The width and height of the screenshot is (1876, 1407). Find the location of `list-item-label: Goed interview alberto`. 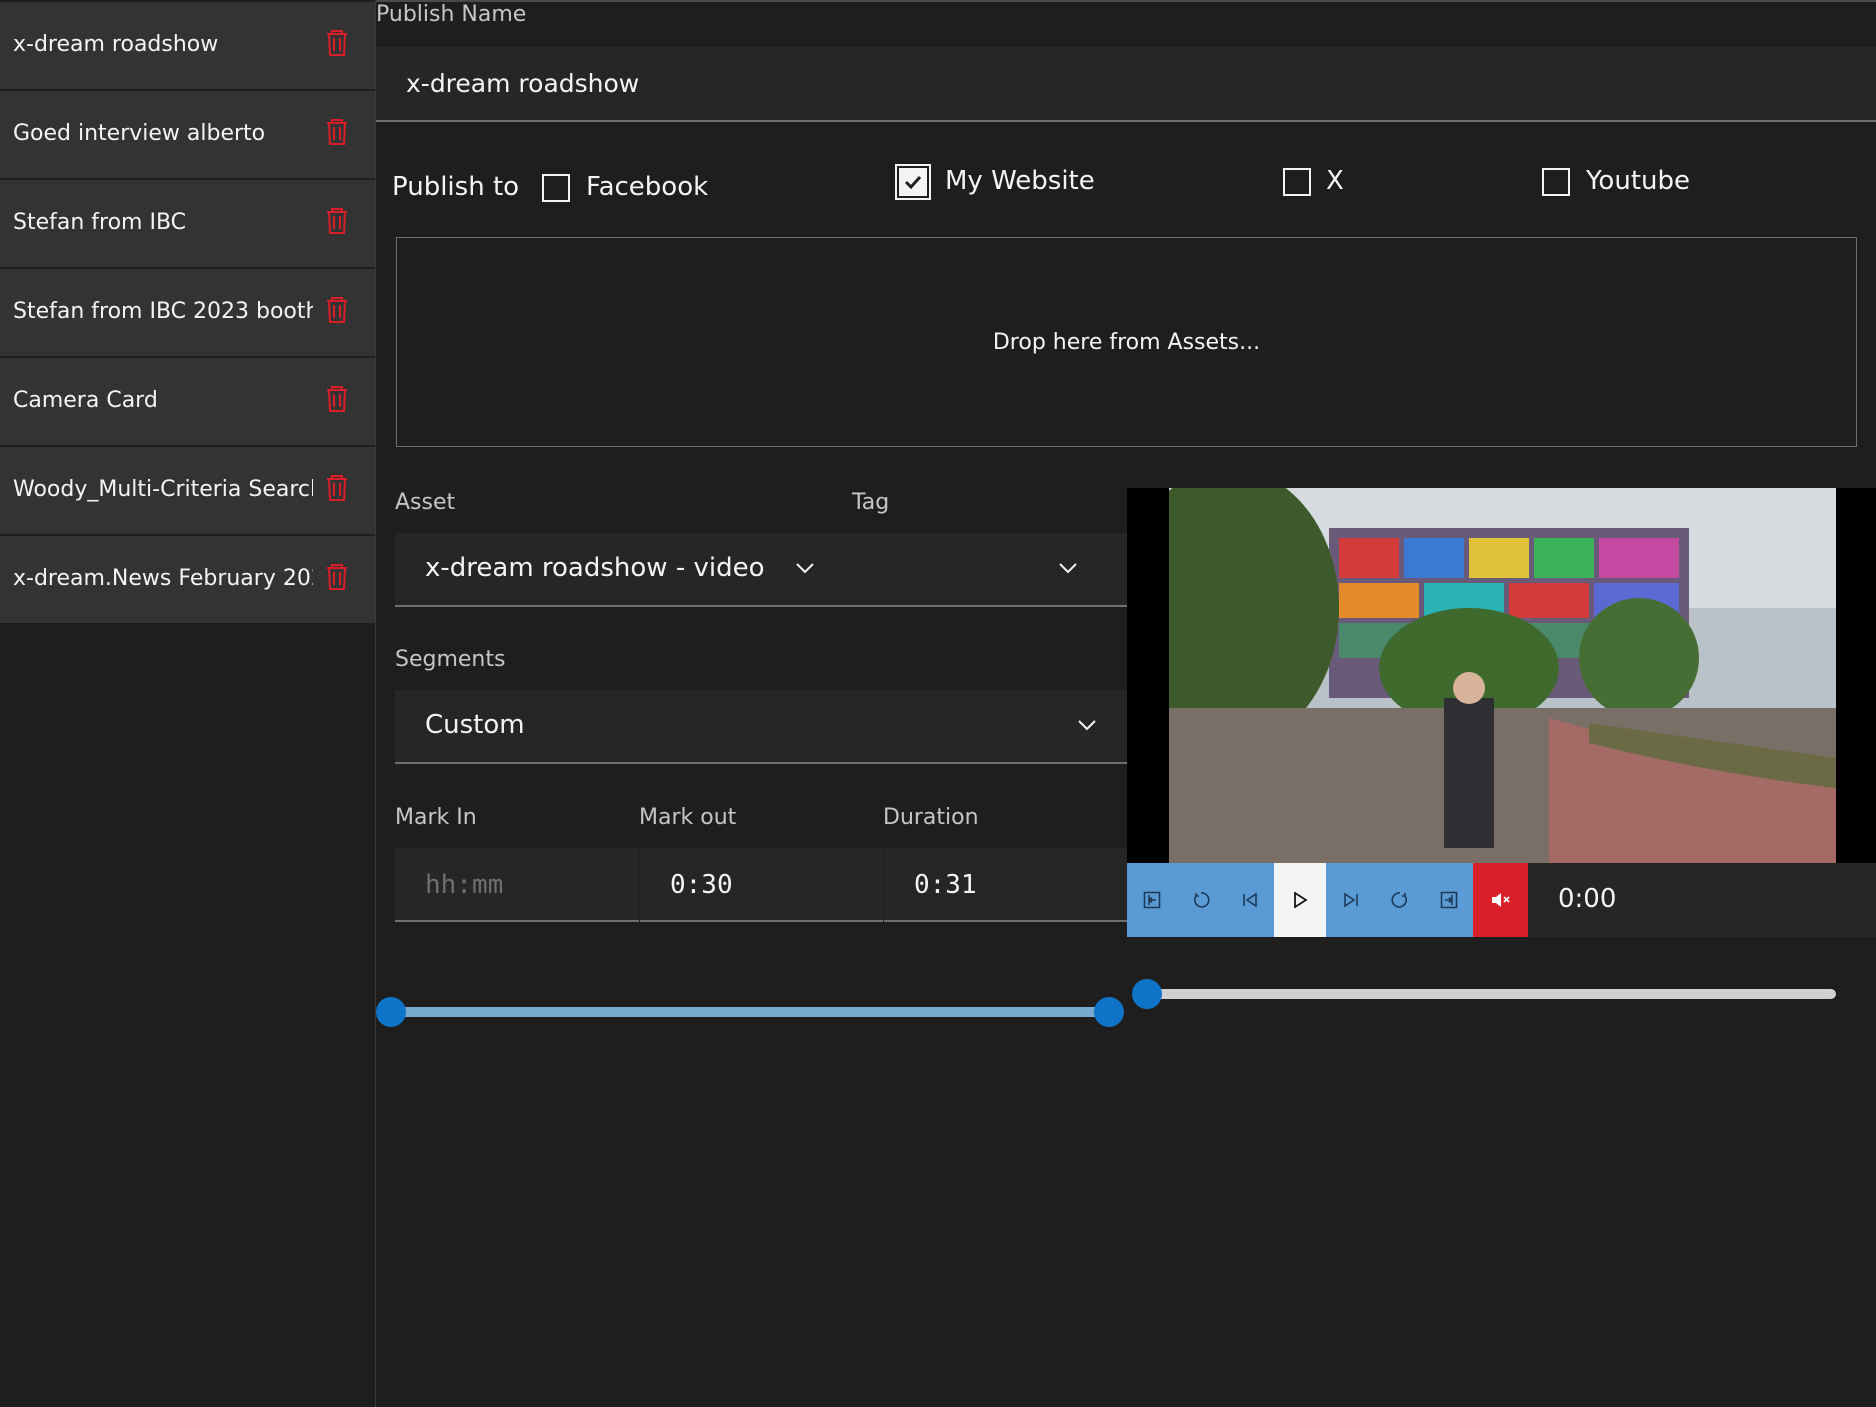

list-item-label: Goed interview alberto is located at coordinates (139, 133).